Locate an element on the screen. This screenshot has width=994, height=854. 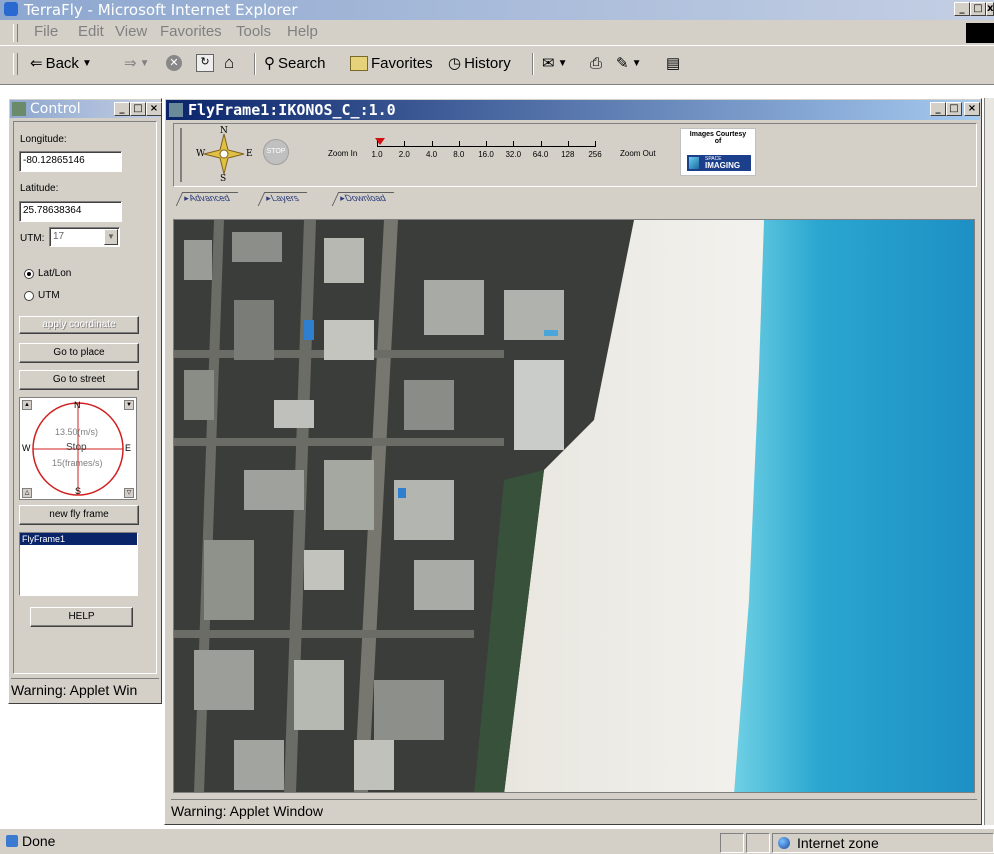
go-to-place-button: Go to place is located at coordinates (79, 353).